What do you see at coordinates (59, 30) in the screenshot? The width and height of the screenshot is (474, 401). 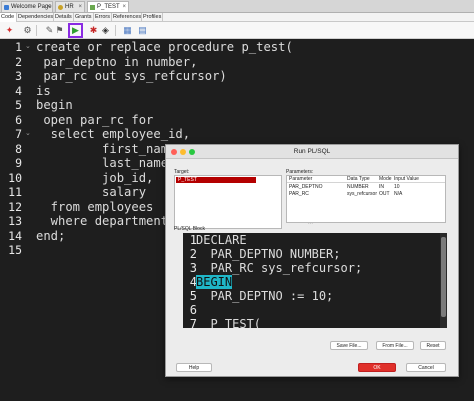 I see `bookmark-icon: ⚑` at bounding box center [59, 30].